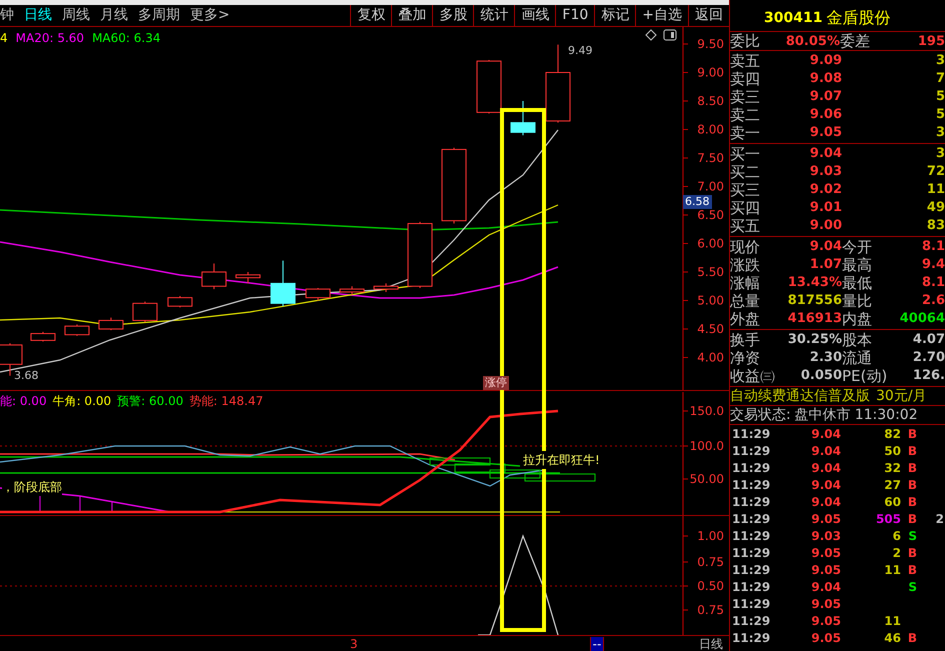  I want to click on period-tab: 周线, so click(76, 15).